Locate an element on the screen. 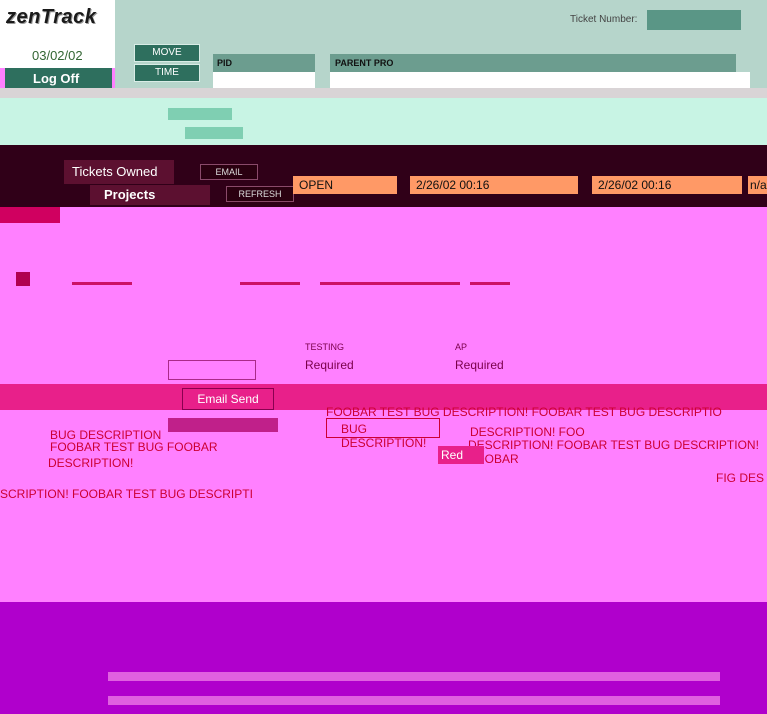 The height and width of the screenshot is (714, 767). description-line-8: SCRIPTION! FOOBAR TEST BUG DESCRIPTI is located at coordinates (126, 494).